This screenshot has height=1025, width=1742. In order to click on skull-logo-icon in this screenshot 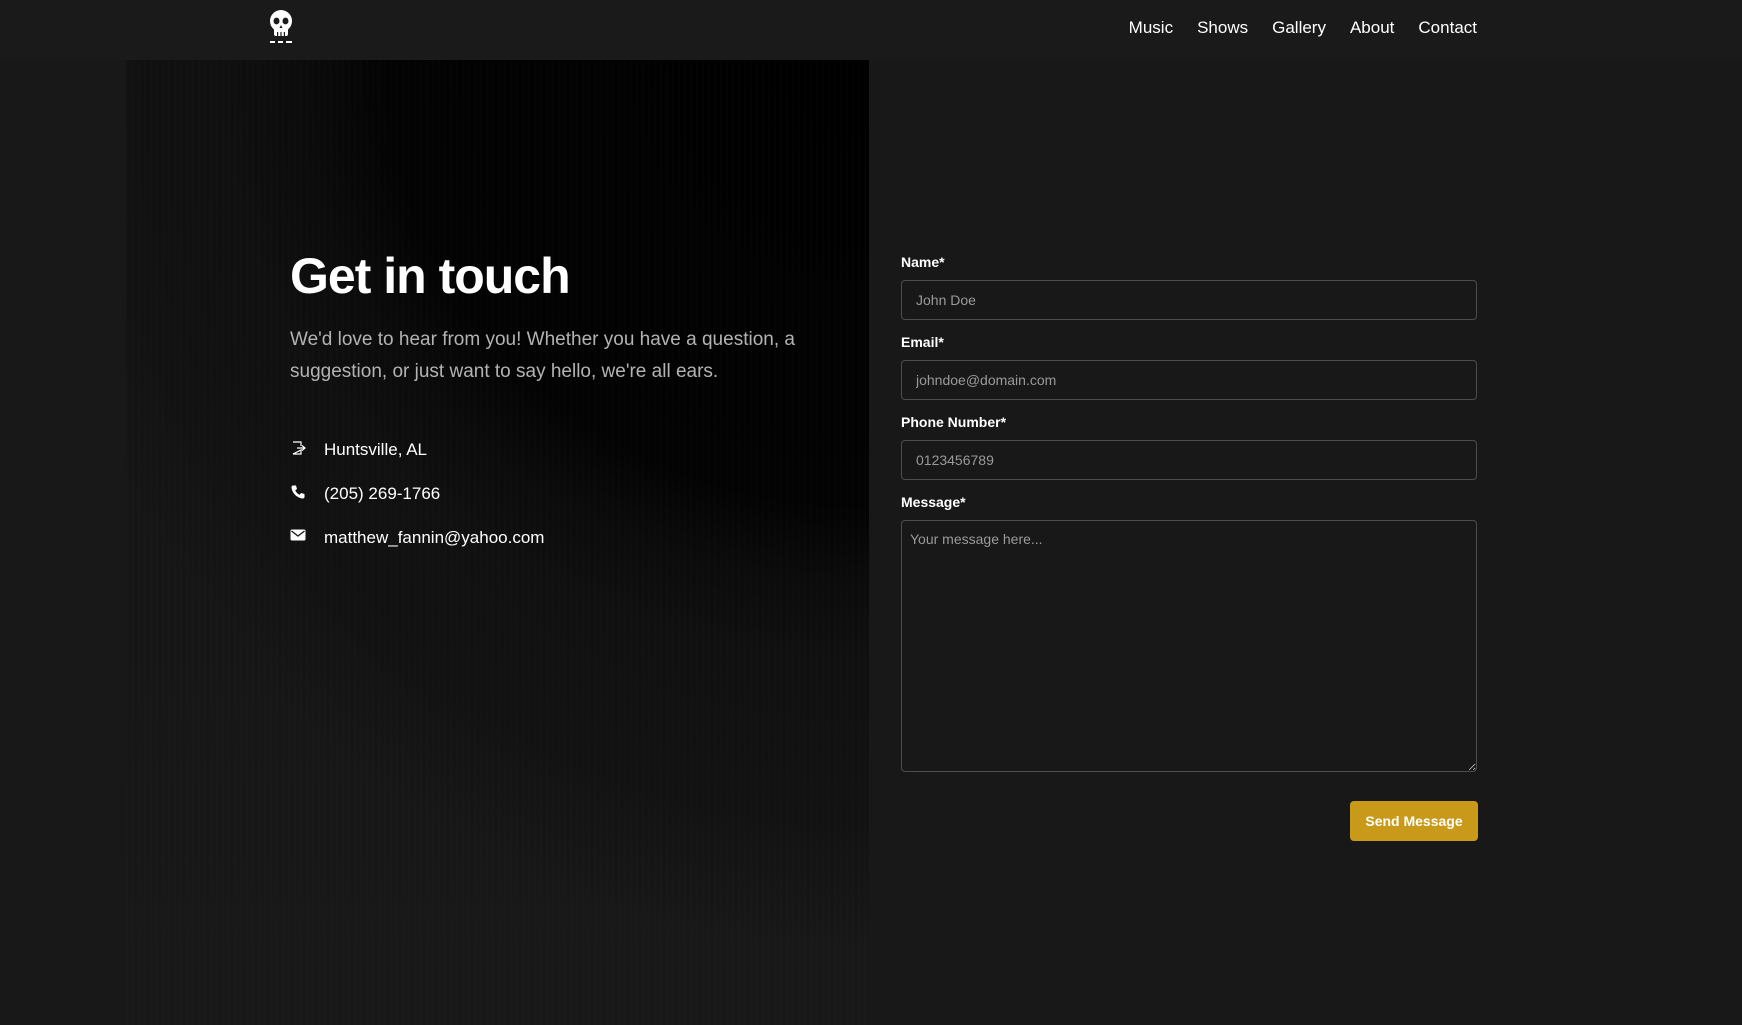, I will do `click(281, 27)`.